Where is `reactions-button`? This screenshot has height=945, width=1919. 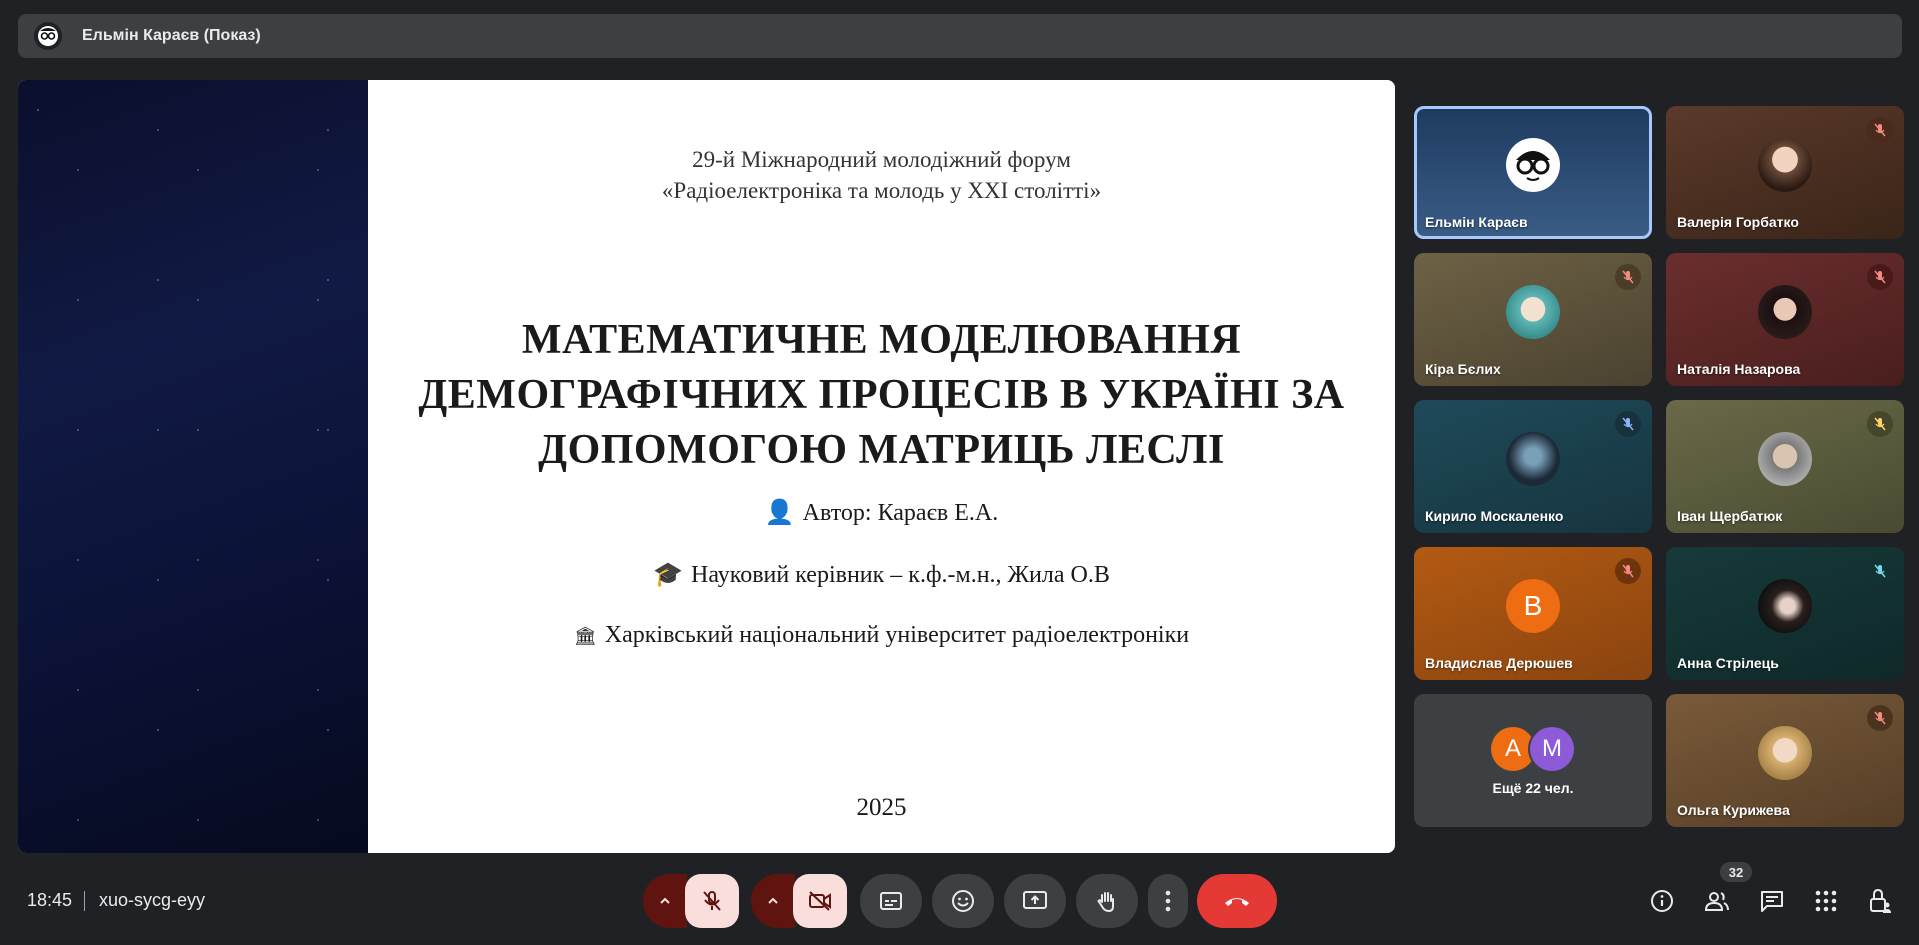 reactions-button is located at coordinates (963, 901).